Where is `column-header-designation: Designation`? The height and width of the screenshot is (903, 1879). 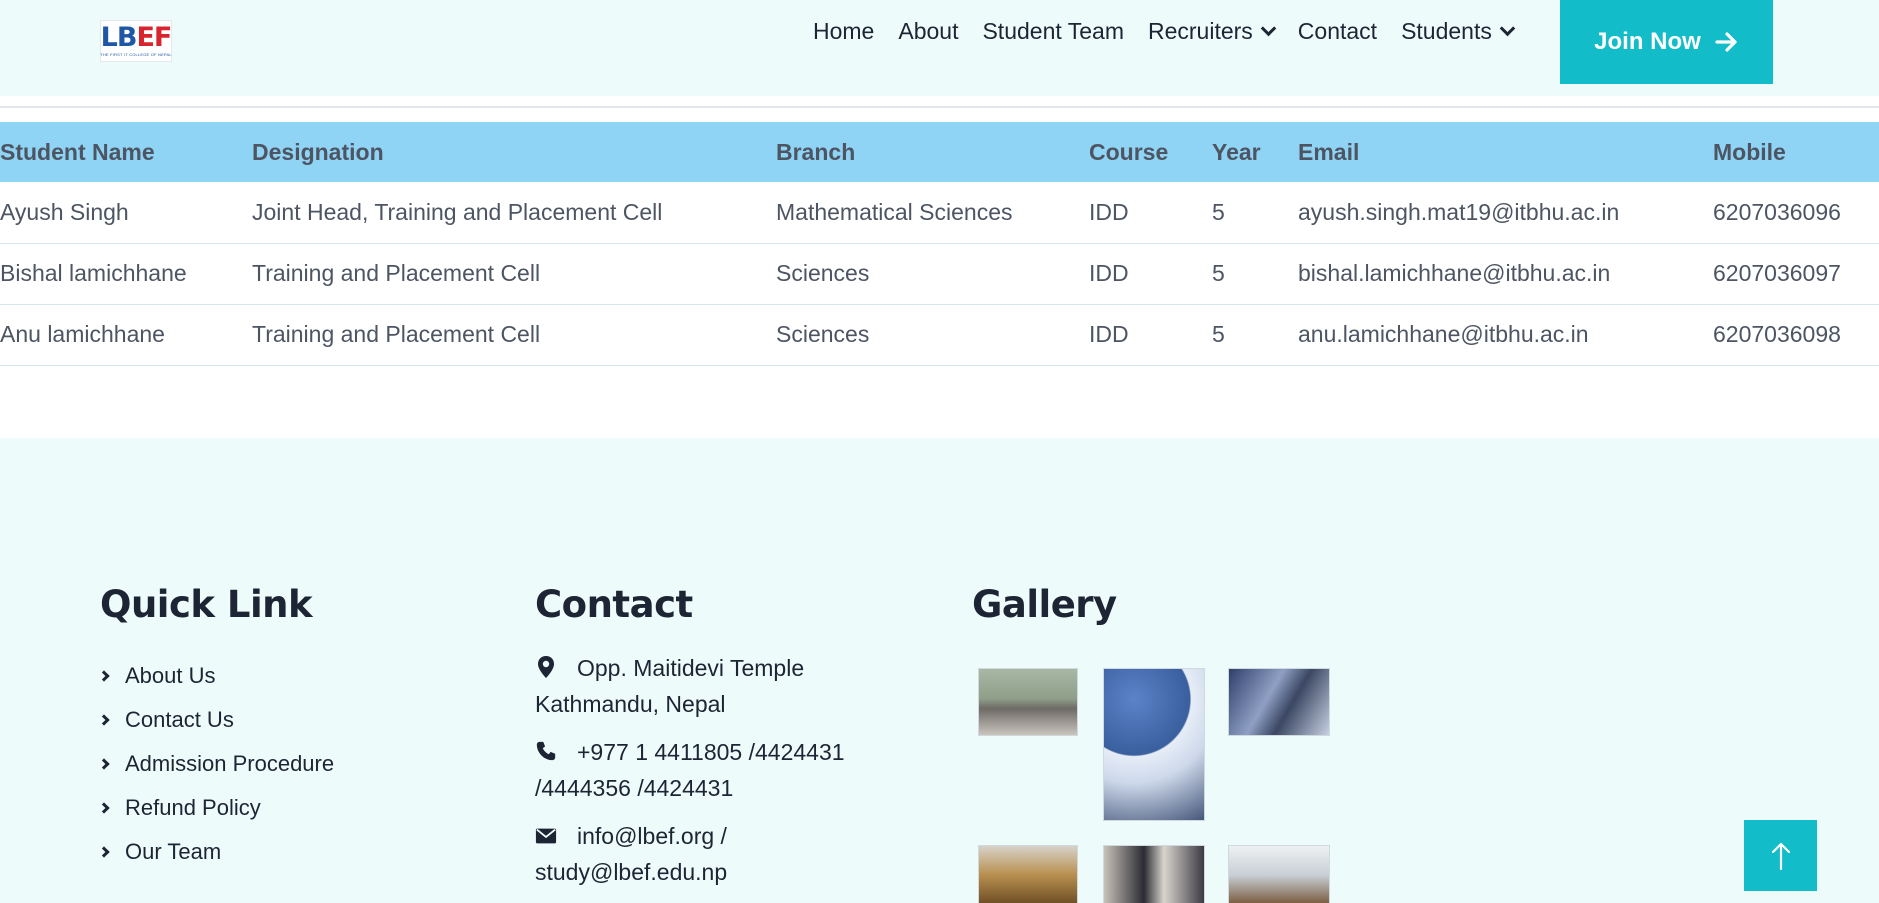 column-header-designation: Designation is located at coordinates (318, 151).